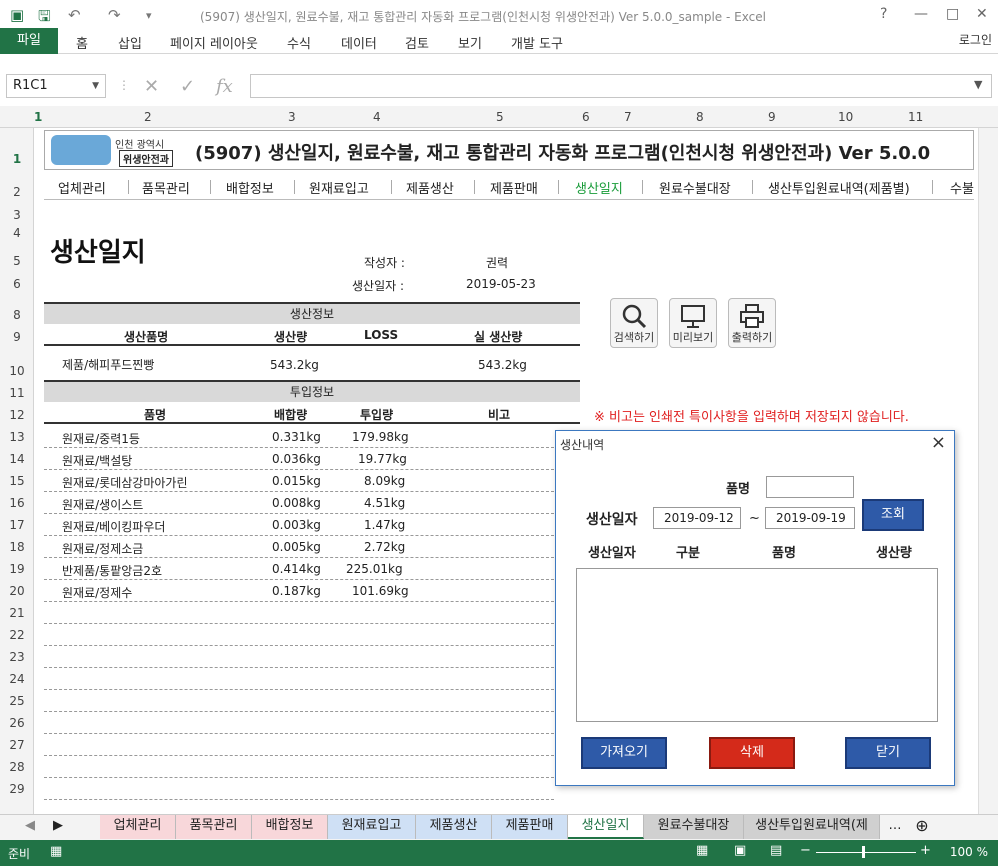  I want to click on column-header-4: 4, so click(377, 117).